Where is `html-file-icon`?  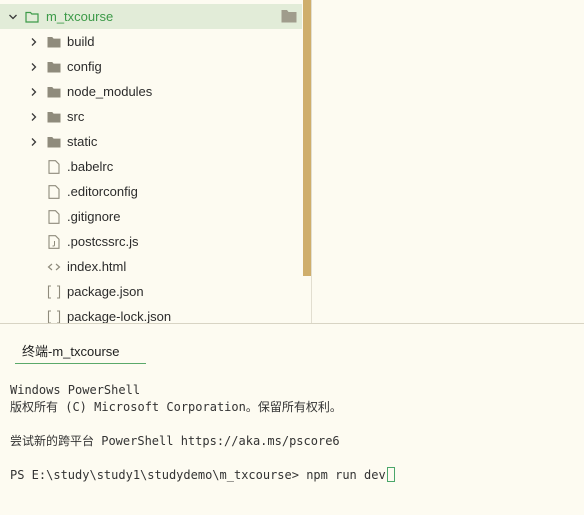 html-file-icon is located at coordinates (54, 267).